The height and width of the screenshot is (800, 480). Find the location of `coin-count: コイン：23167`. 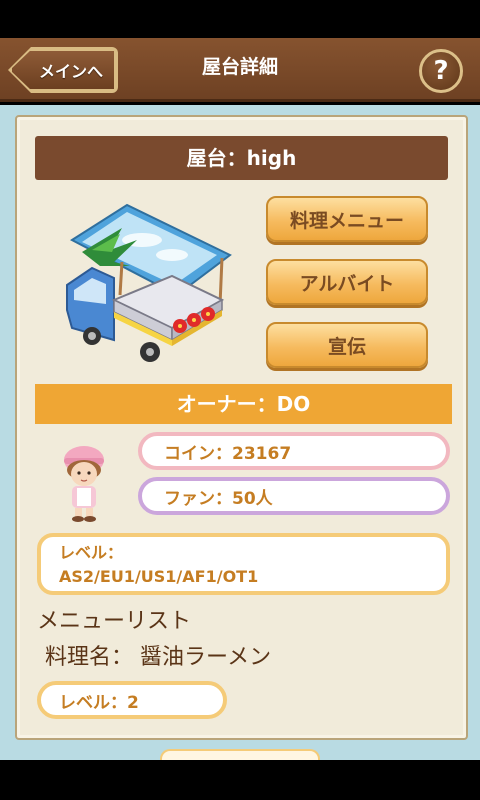

coin-count: コイン：23167 is located at coordinates (294, 451).